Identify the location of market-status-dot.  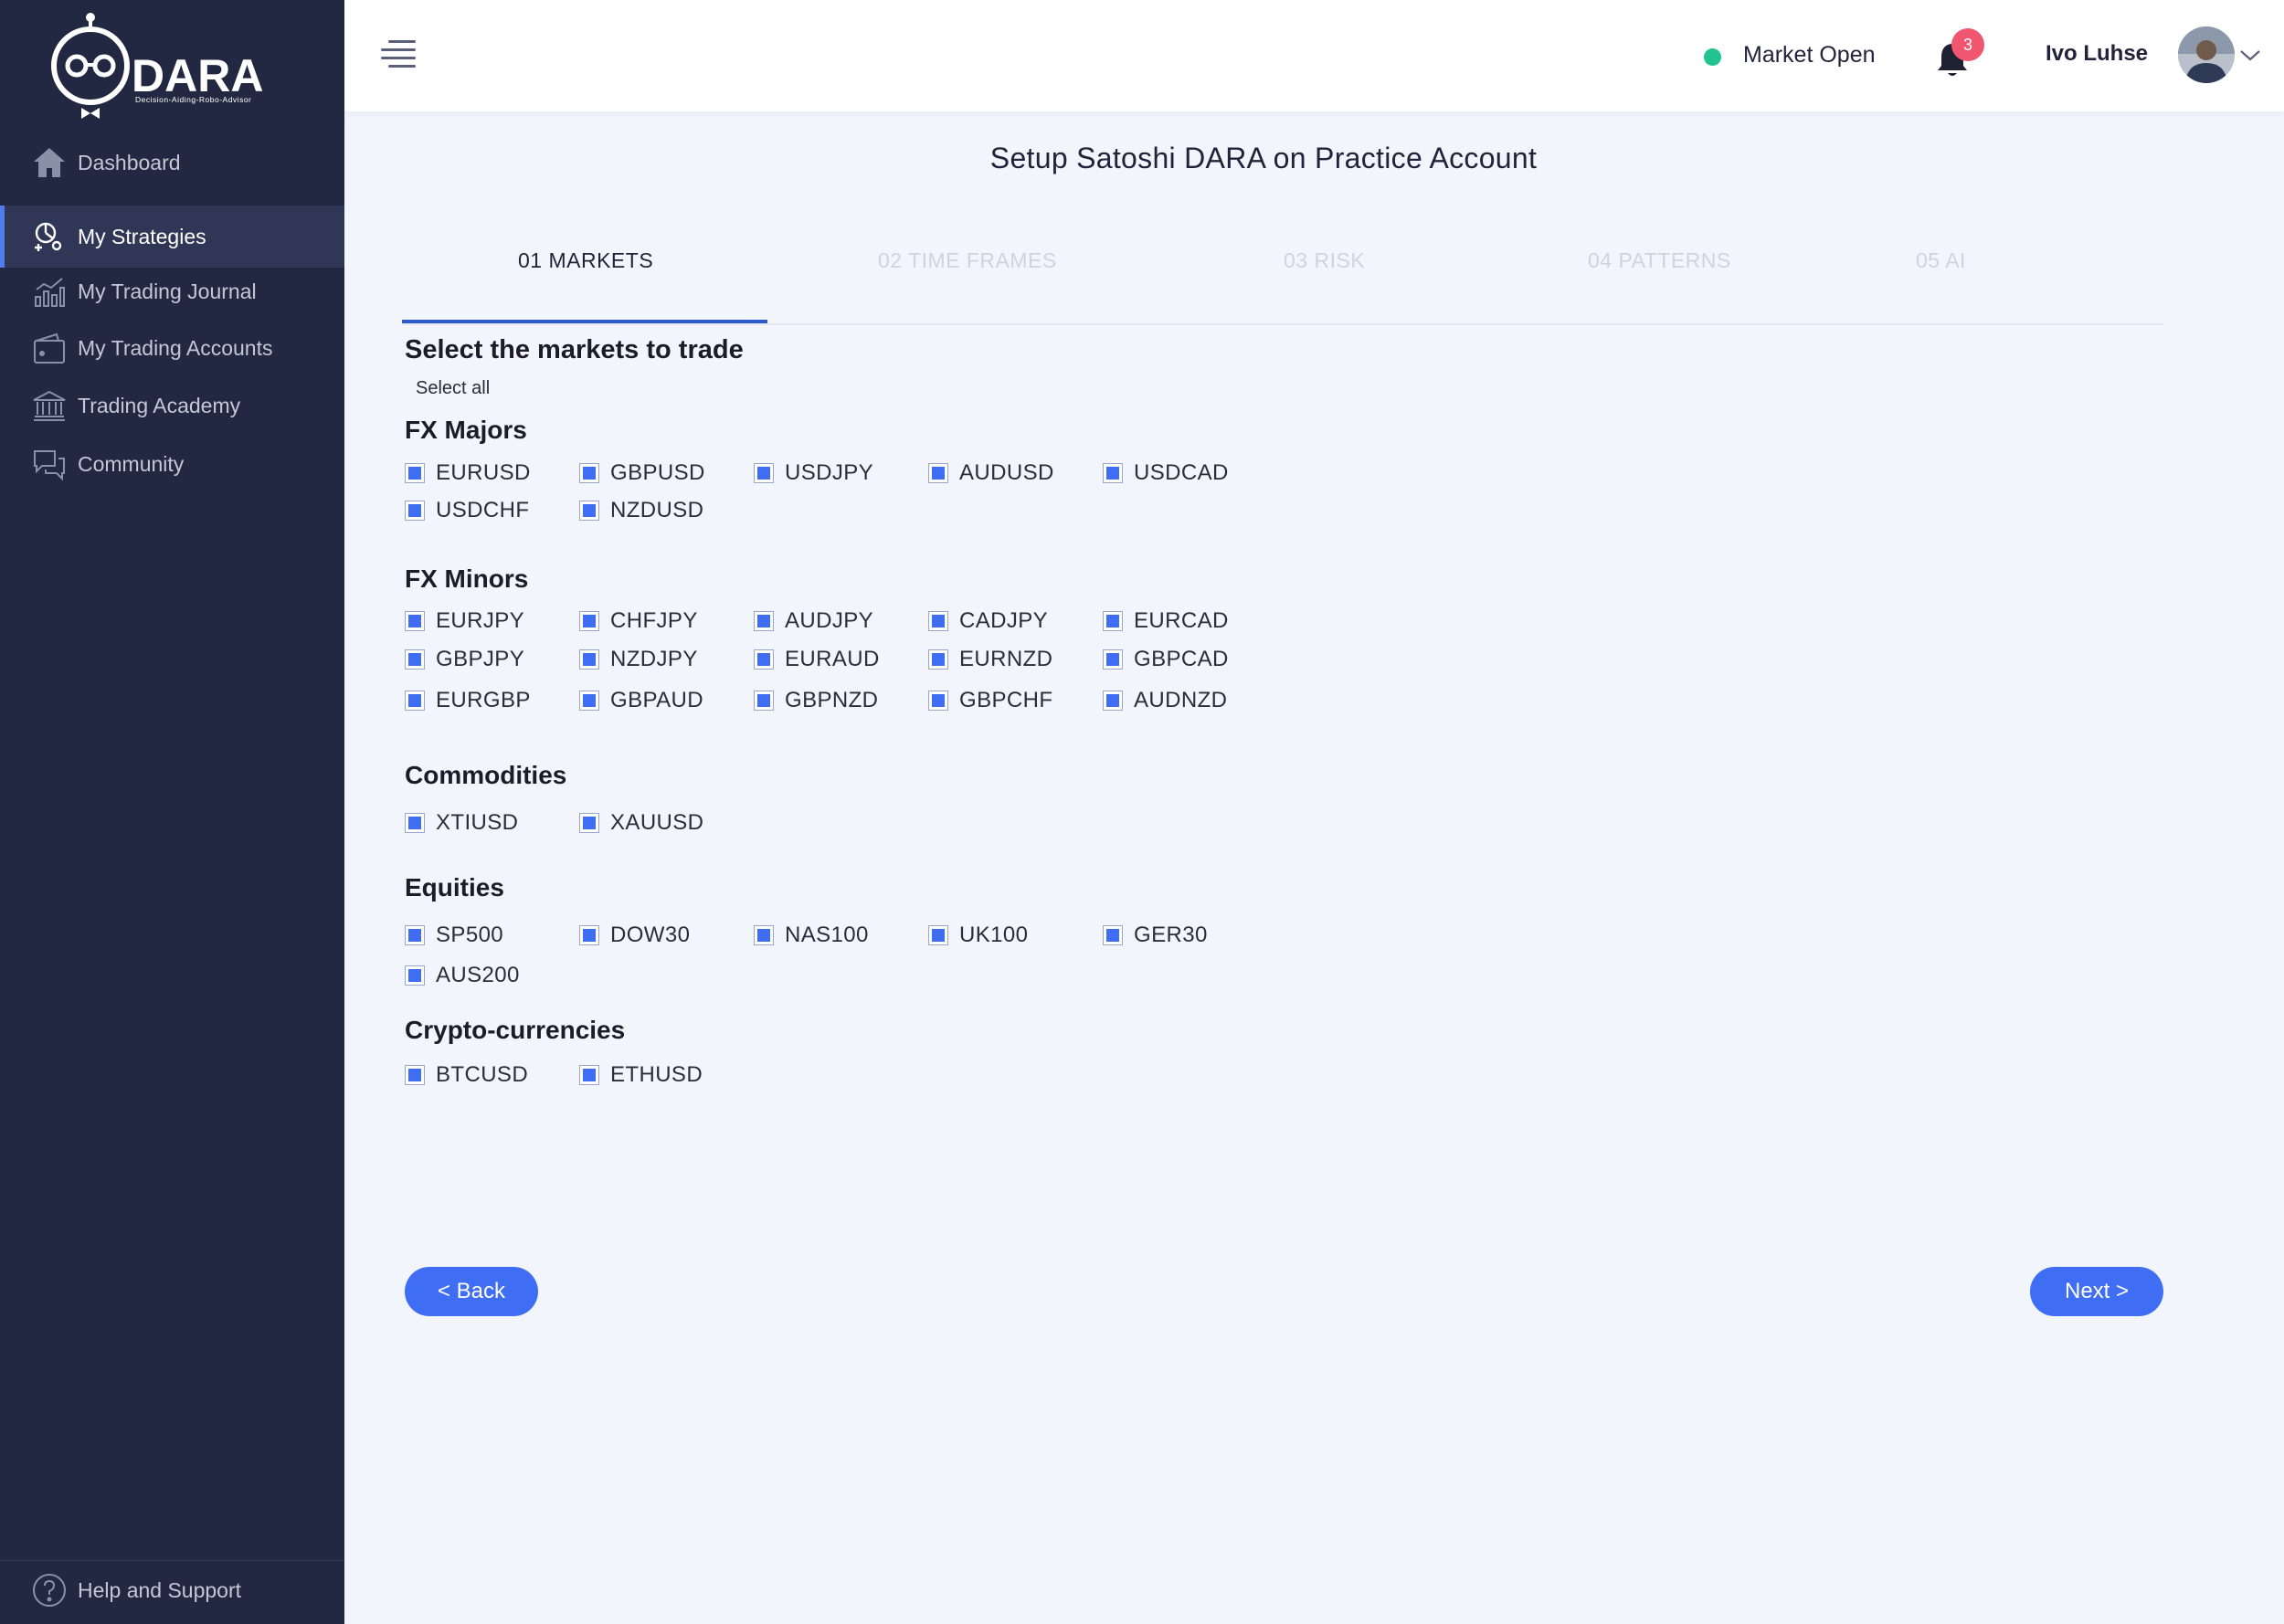
(1712, 57).